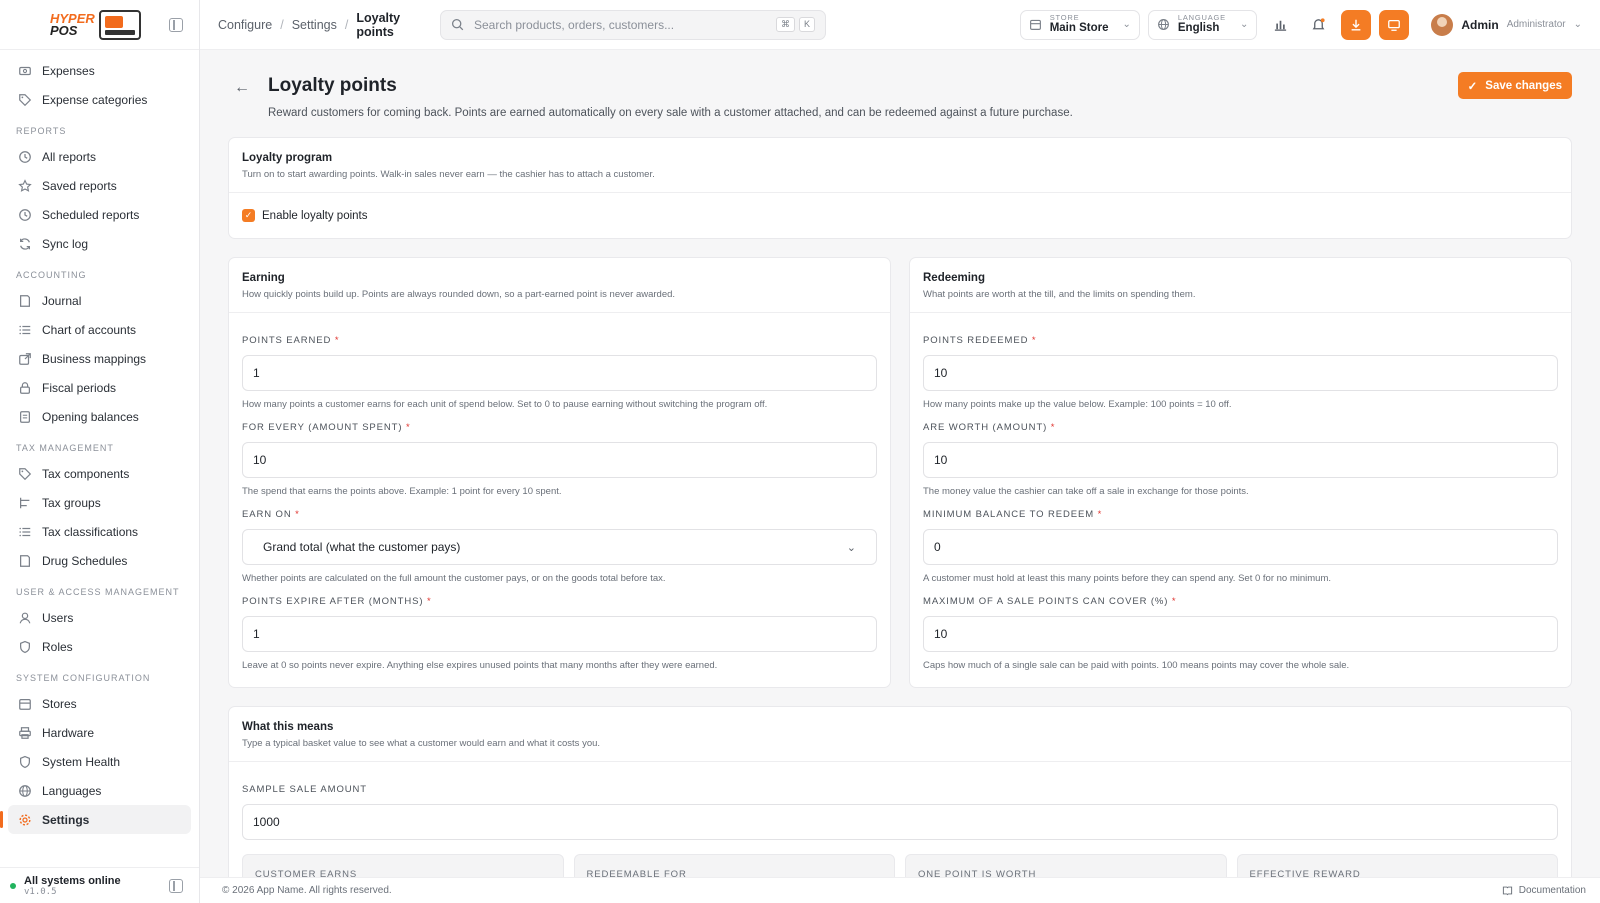 The image size is (1600, 903). Describe the element at coordinates (806, 24) in the screenshot. I see `kbd-k: K` at that location.